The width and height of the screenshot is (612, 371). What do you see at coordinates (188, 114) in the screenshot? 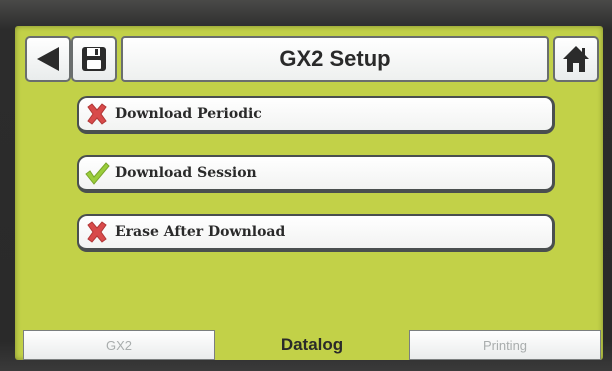
I see `option-label: Download Periodic` at bounding box center [188, 114].